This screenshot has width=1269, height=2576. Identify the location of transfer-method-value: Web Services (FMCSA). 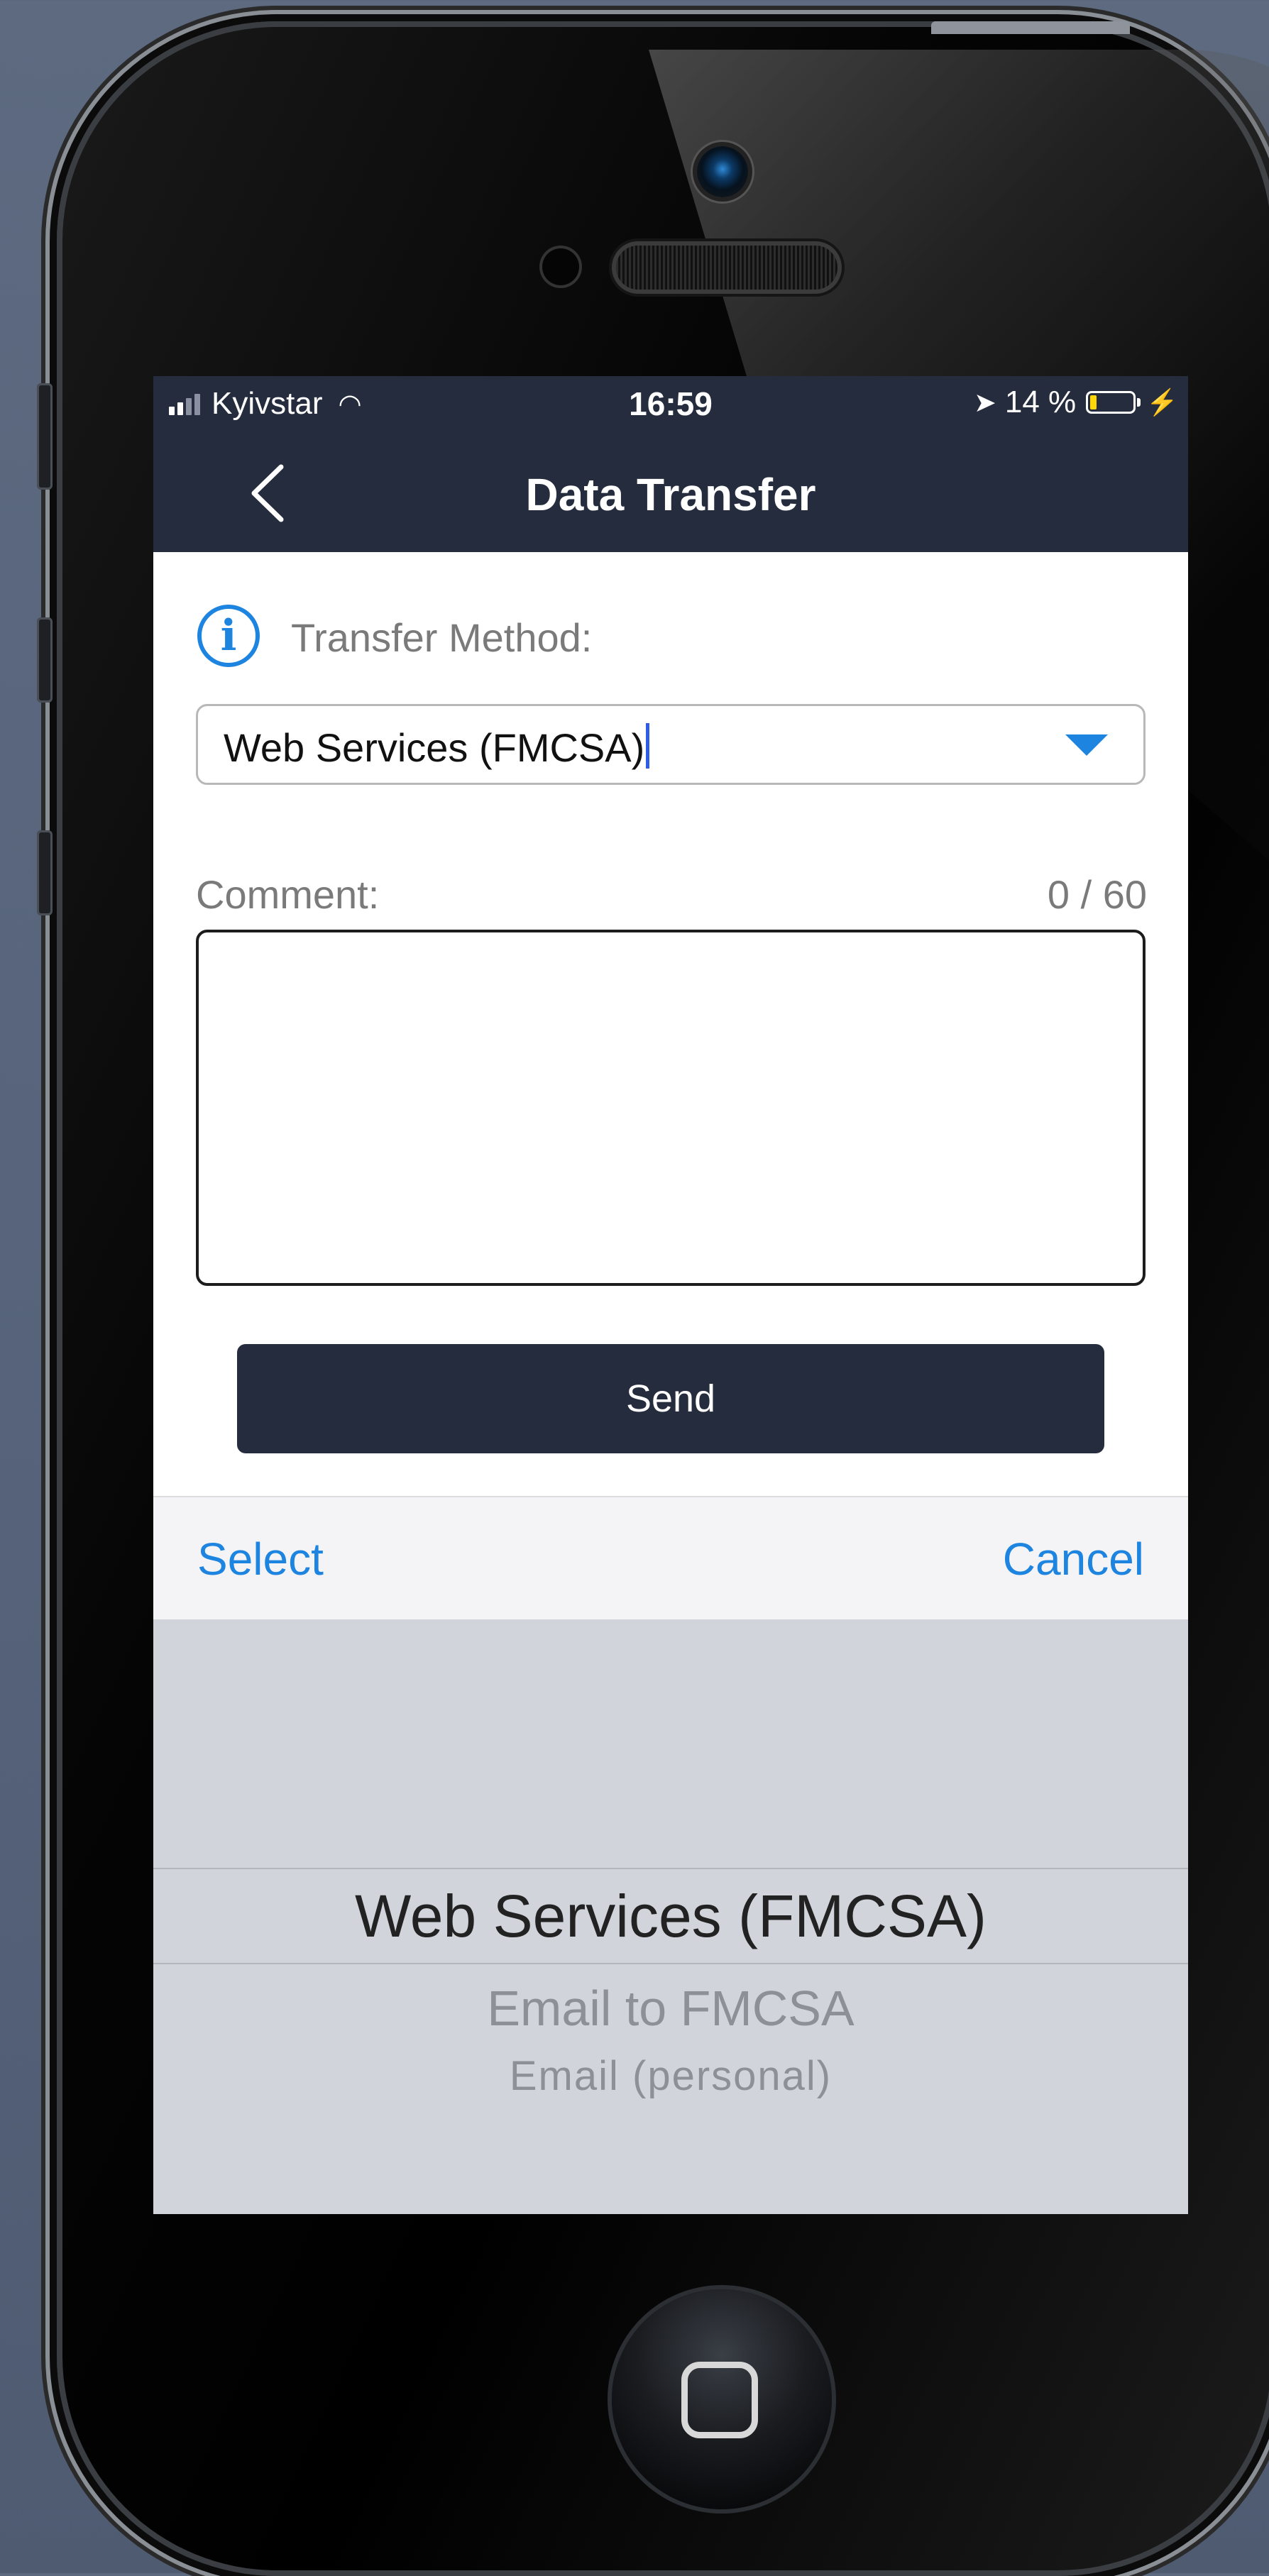
(434, 747).